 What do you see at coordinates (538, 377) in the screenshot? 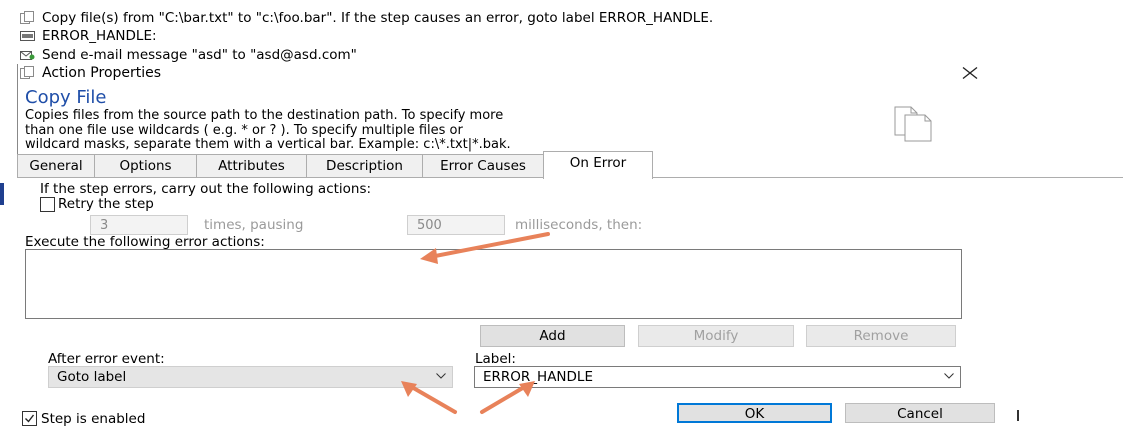
I see `label-value: ERROR_HANDLE` at bounding box center [538, 377].